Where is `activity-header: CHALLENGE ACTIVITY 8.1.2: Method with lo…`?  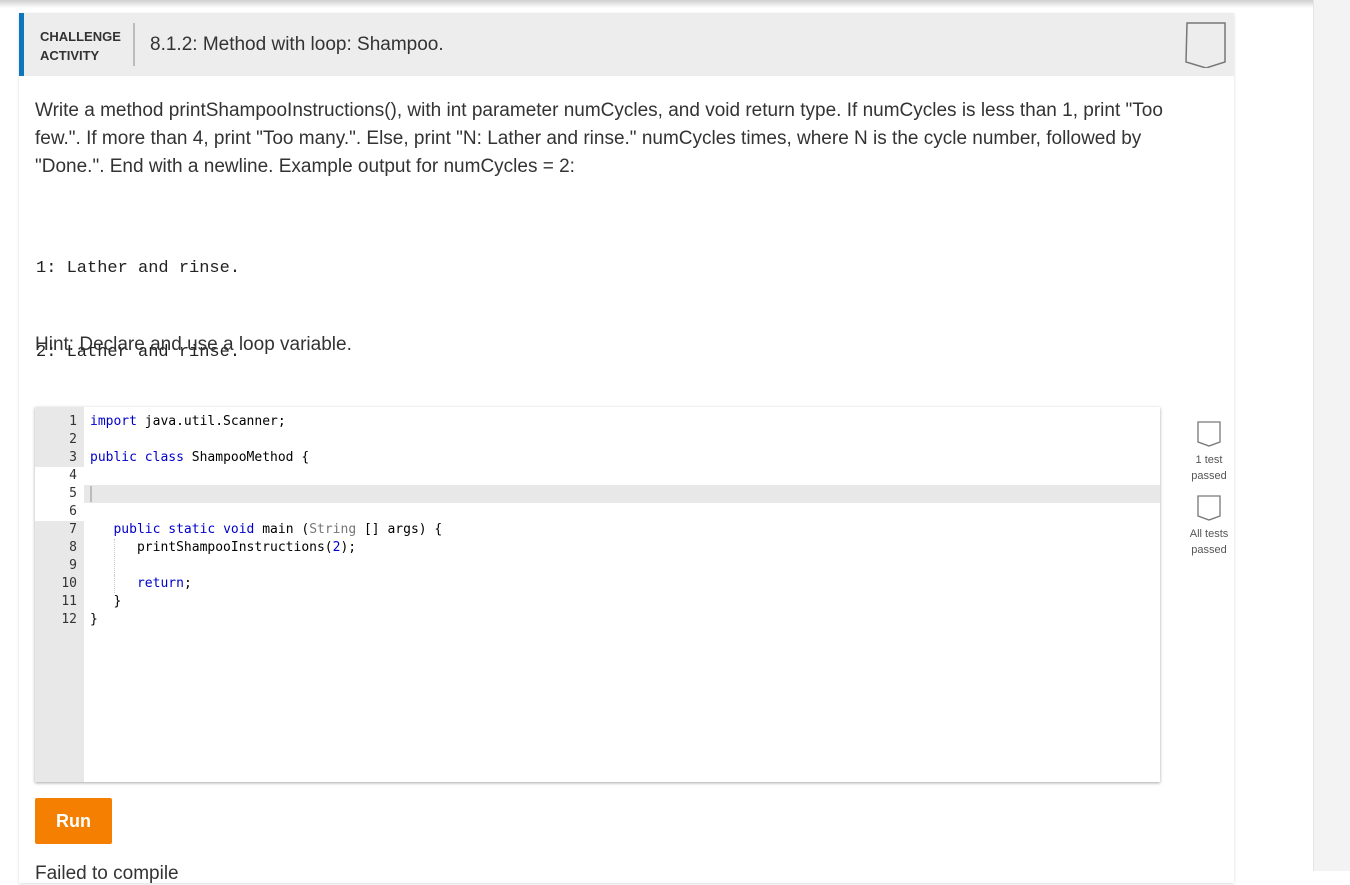
activity-header: CHALLENGE ACTIVITY 8.1.2: Method with lo… is located at coordinates (626, 44).